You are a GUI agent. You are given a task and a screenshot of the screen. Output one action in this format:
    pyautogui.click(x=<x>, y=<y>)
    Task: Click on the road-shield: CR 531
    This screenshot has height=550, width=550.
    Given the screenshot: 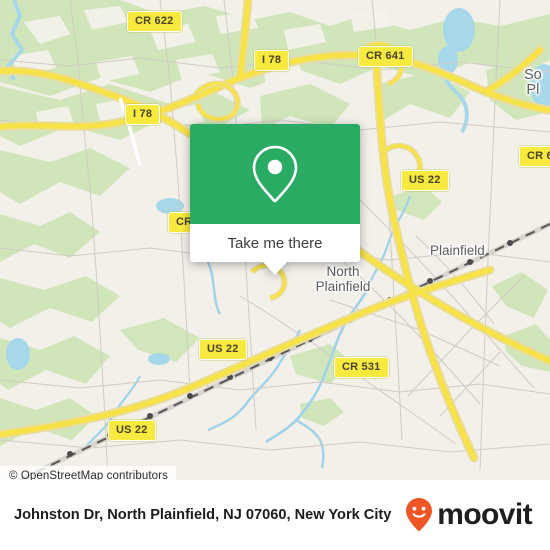 What is the action you would take?
    pyautogui.click(x=361, y=367)
    